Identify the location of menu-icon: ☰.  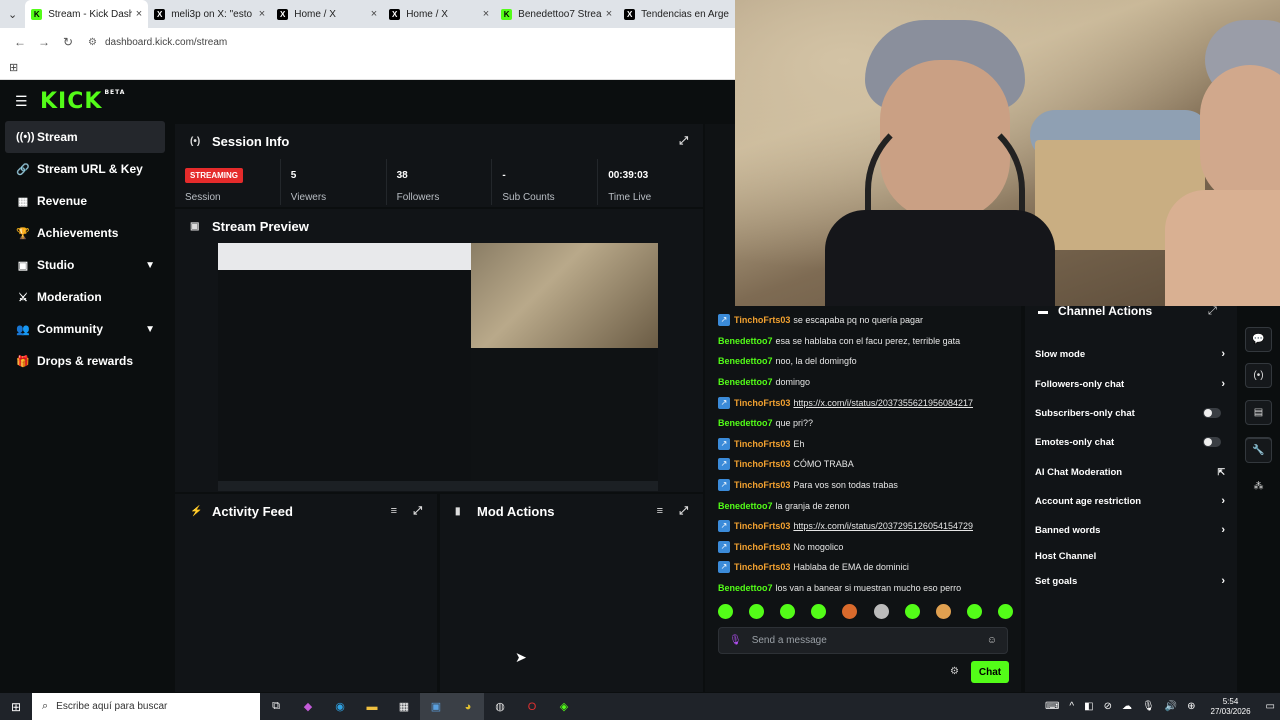
(21, 101).